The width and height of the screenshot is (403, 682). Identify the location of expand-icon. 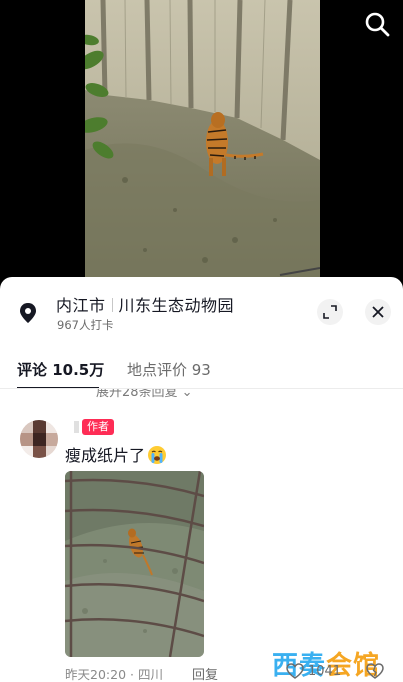
(330, 312).